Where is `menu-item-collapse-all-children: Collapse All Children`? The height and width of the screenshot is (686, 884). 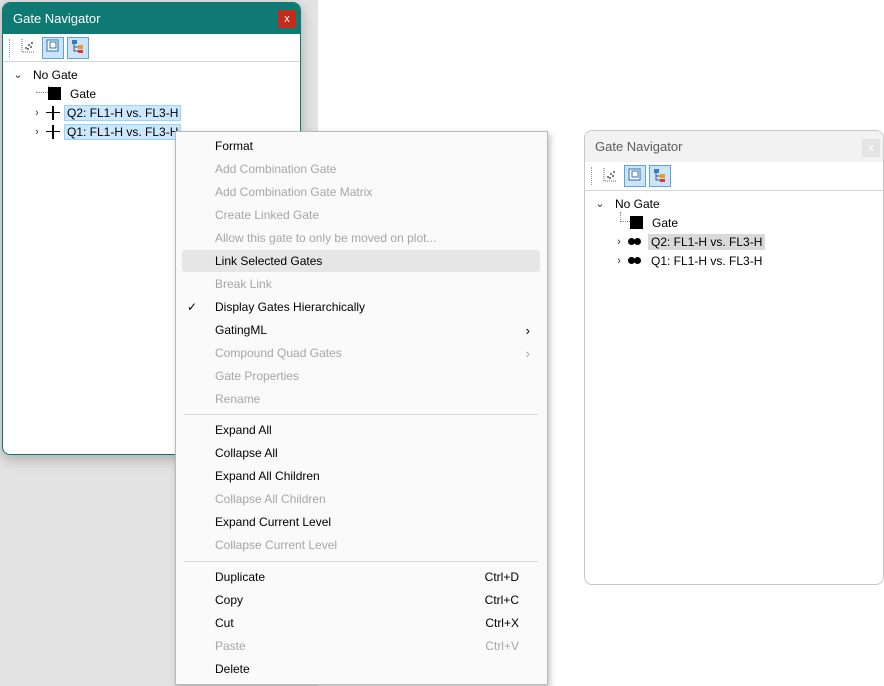 menu-item-collapse-all-children: Collapse All Children is located at coordinates (361, 499).